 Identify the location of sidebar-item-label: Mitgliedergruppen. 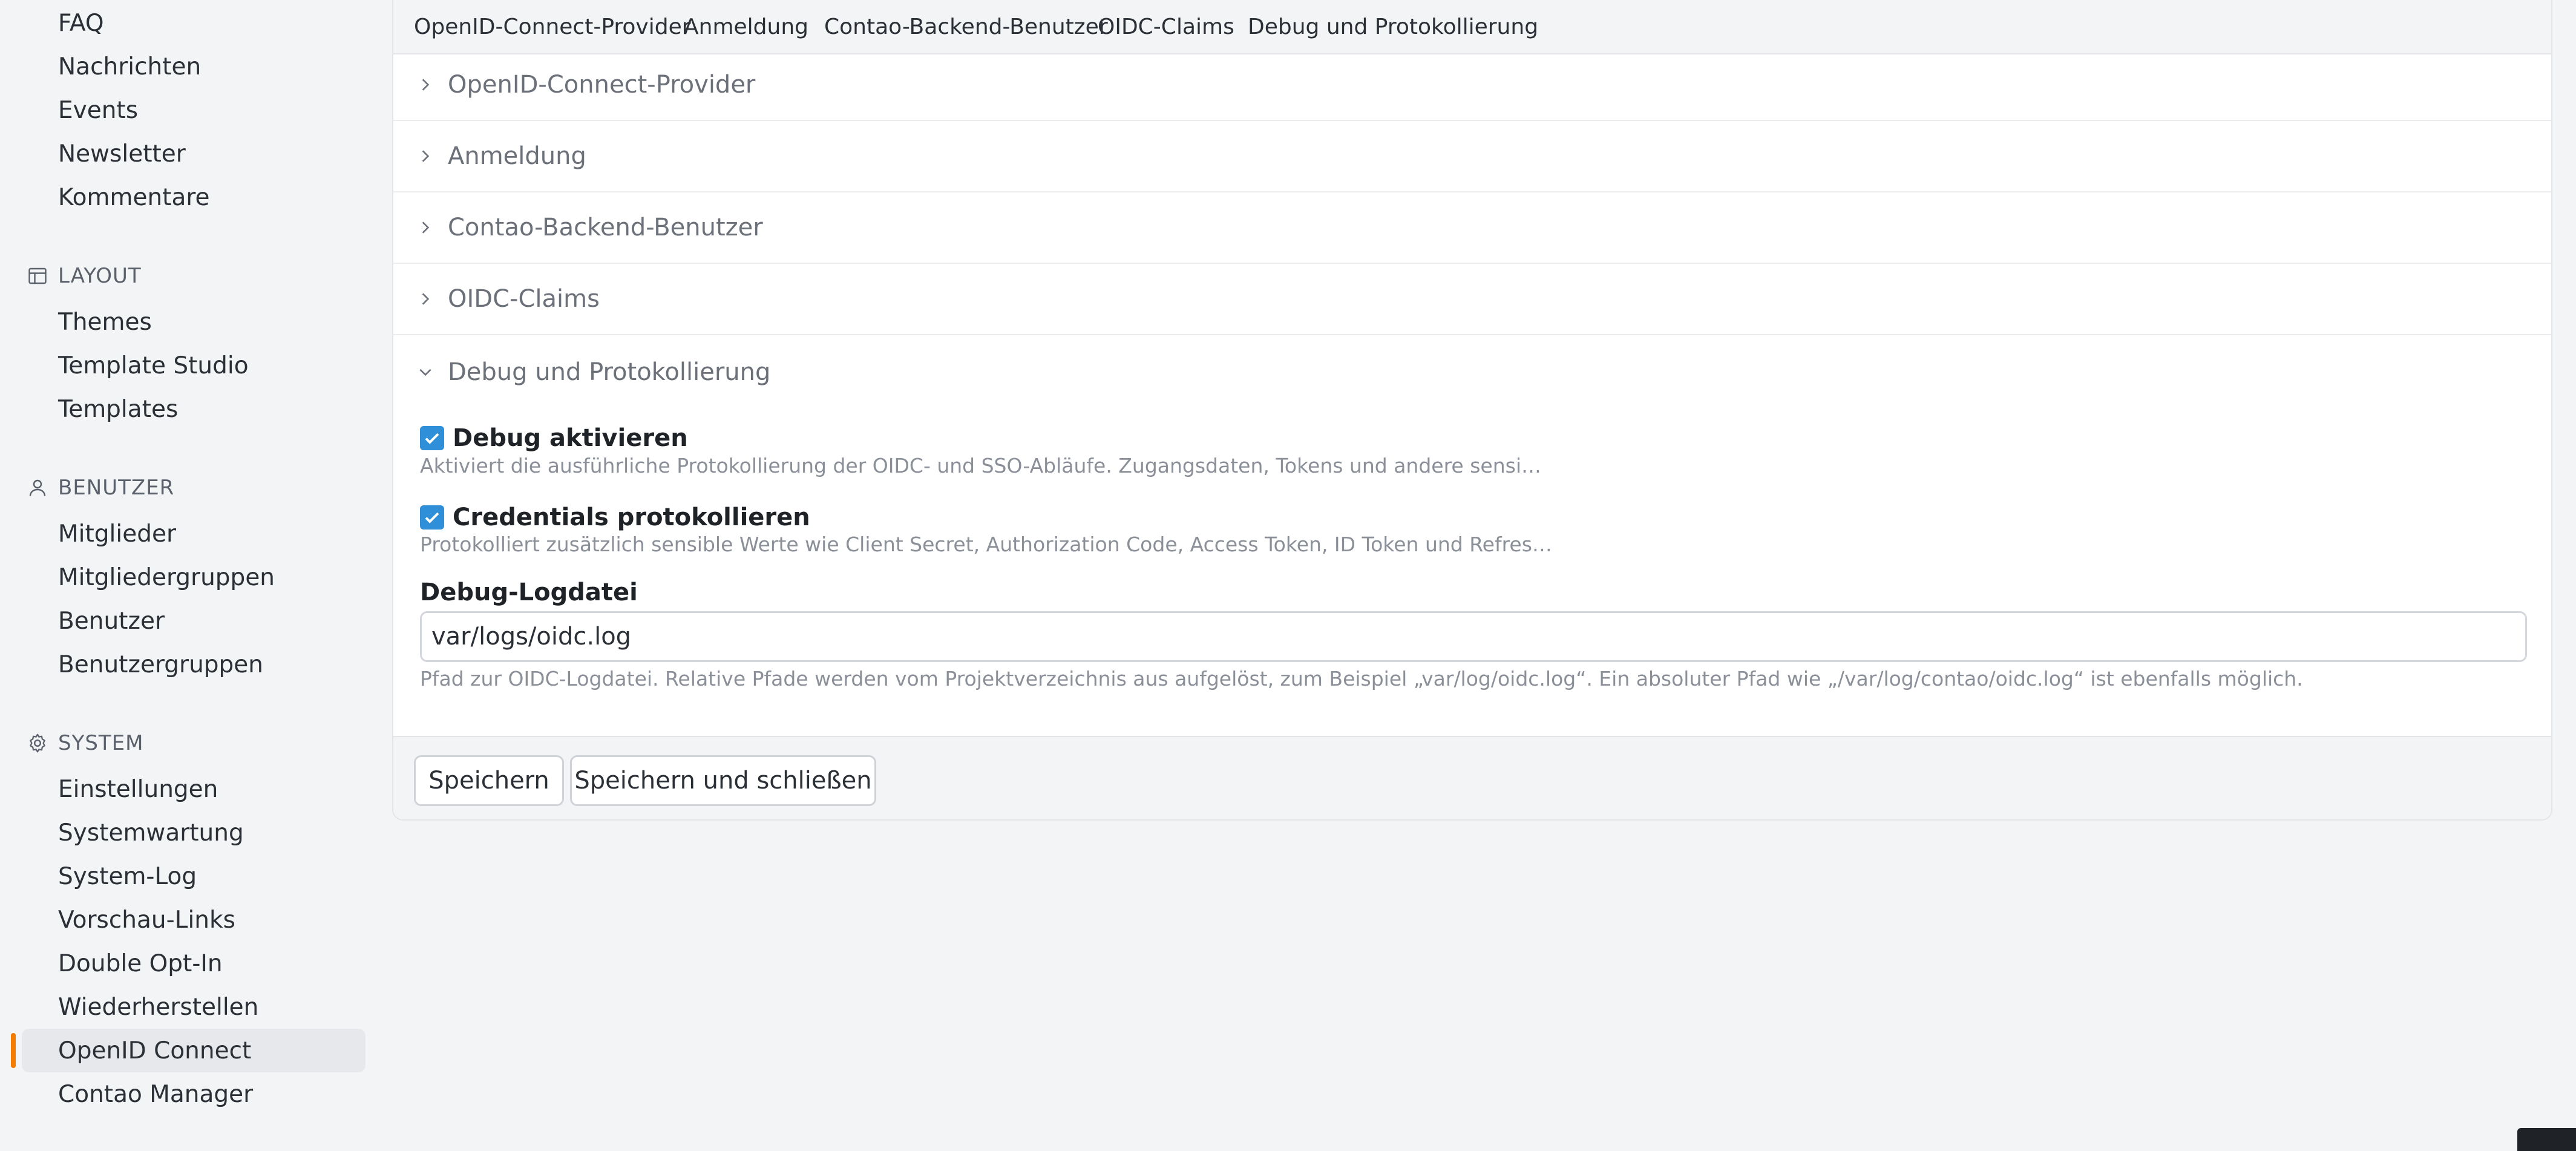
(166, 577).